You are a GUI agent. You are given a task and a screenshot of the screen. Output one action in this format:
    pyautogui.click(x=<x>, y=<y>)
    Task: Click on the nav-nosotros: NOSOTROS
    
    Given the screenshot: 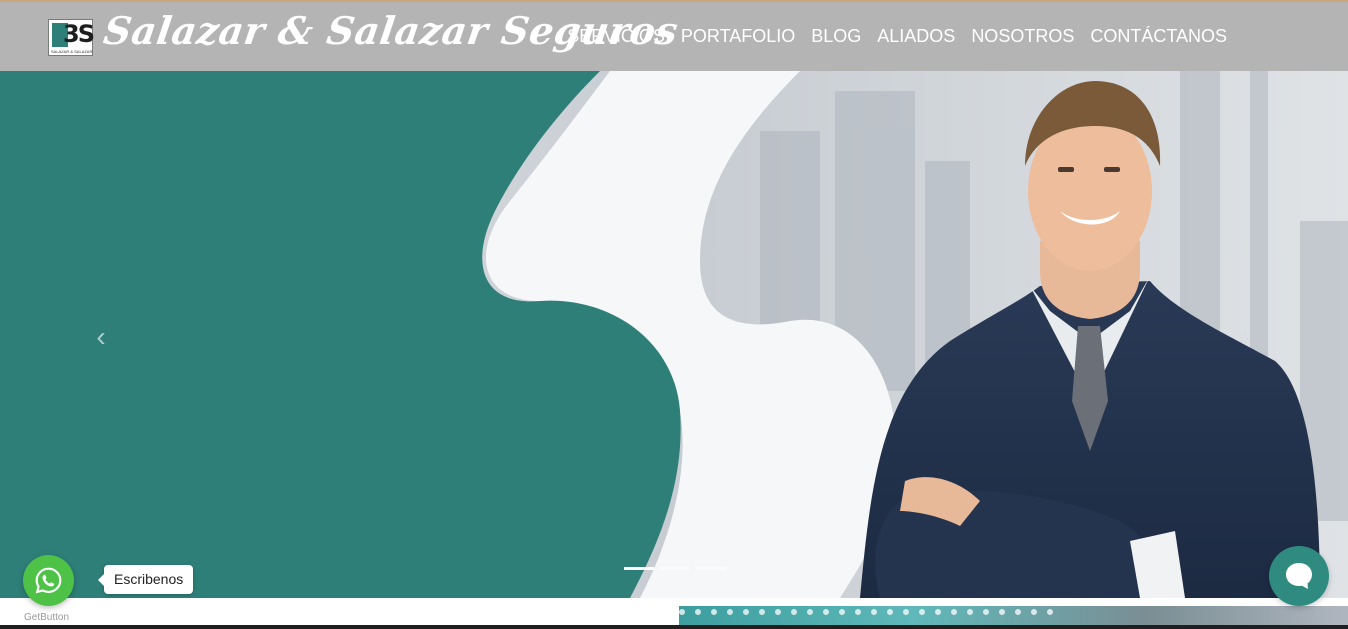 What is the action you would take?
    pyautogui.click(x=1022, y=36)
    